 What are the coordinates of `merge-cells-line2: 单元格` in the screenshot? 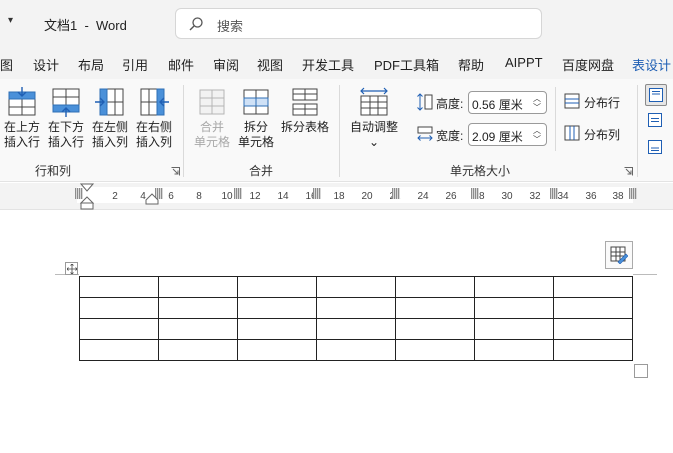 It's located at (211, 142).